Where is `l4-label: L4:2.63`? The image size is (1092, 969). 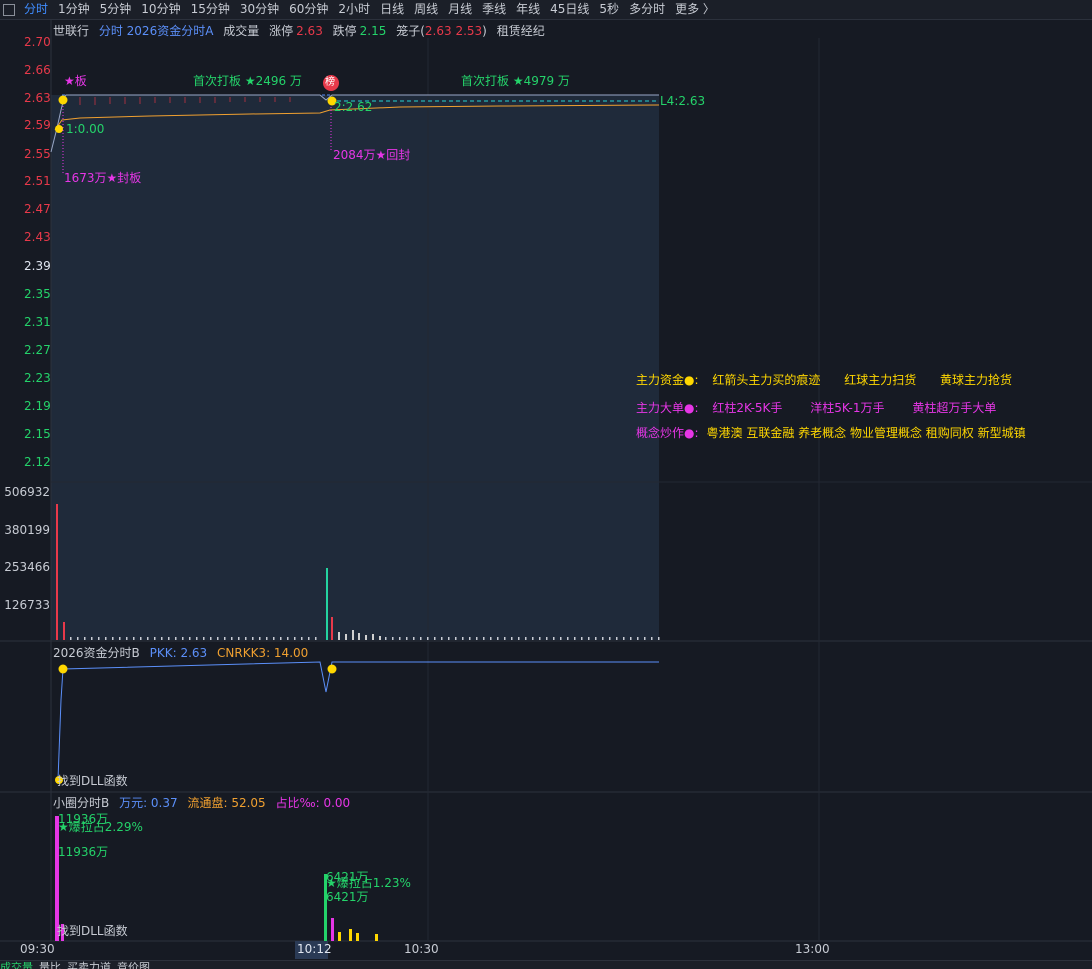
l4-label: L4:2.63 is located at coordinates (683, 101).